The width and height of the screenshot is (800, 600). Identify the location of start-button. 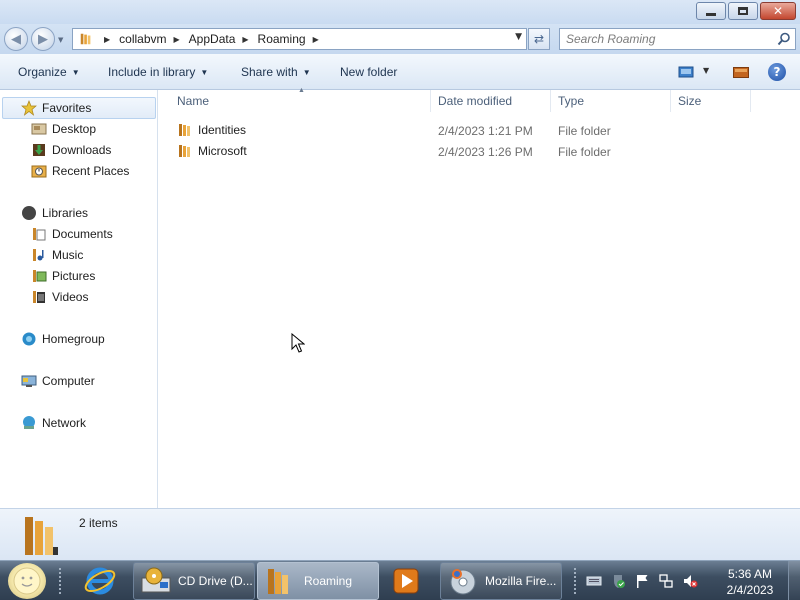
(27, 581).